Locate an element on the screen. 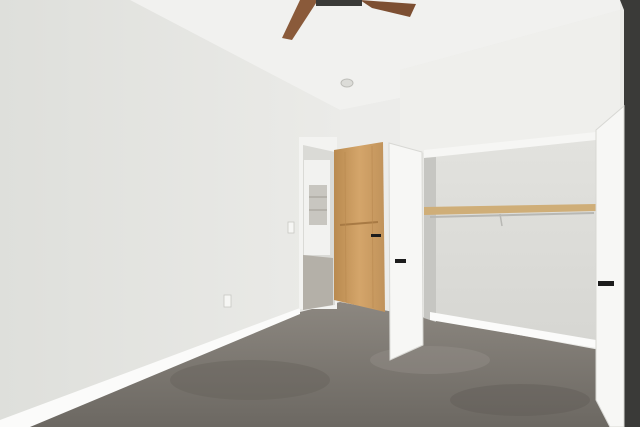 The width and height of the screenshot is (640, 427). wall-outlet is located at coordinates (227, 301).